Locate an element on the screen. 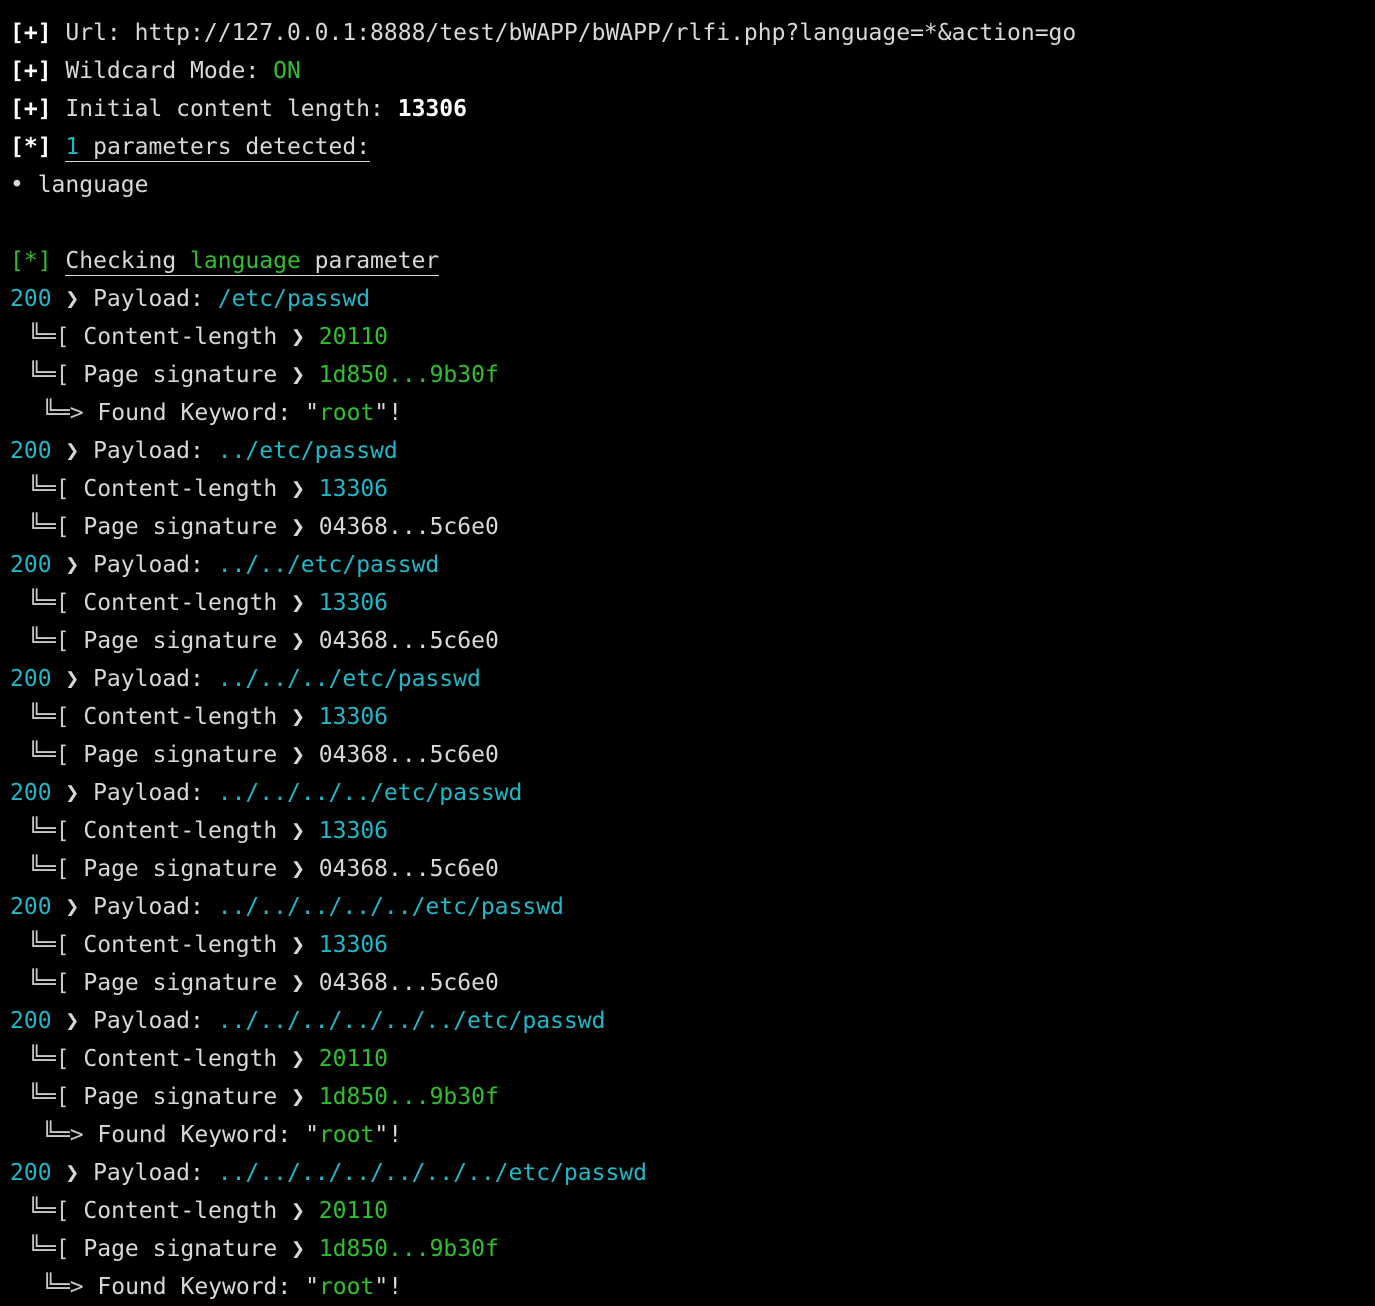 The image size is (1375, 1306). payload-value: ../../../../../../etc/passwd is located at coordinates (411, 1021).